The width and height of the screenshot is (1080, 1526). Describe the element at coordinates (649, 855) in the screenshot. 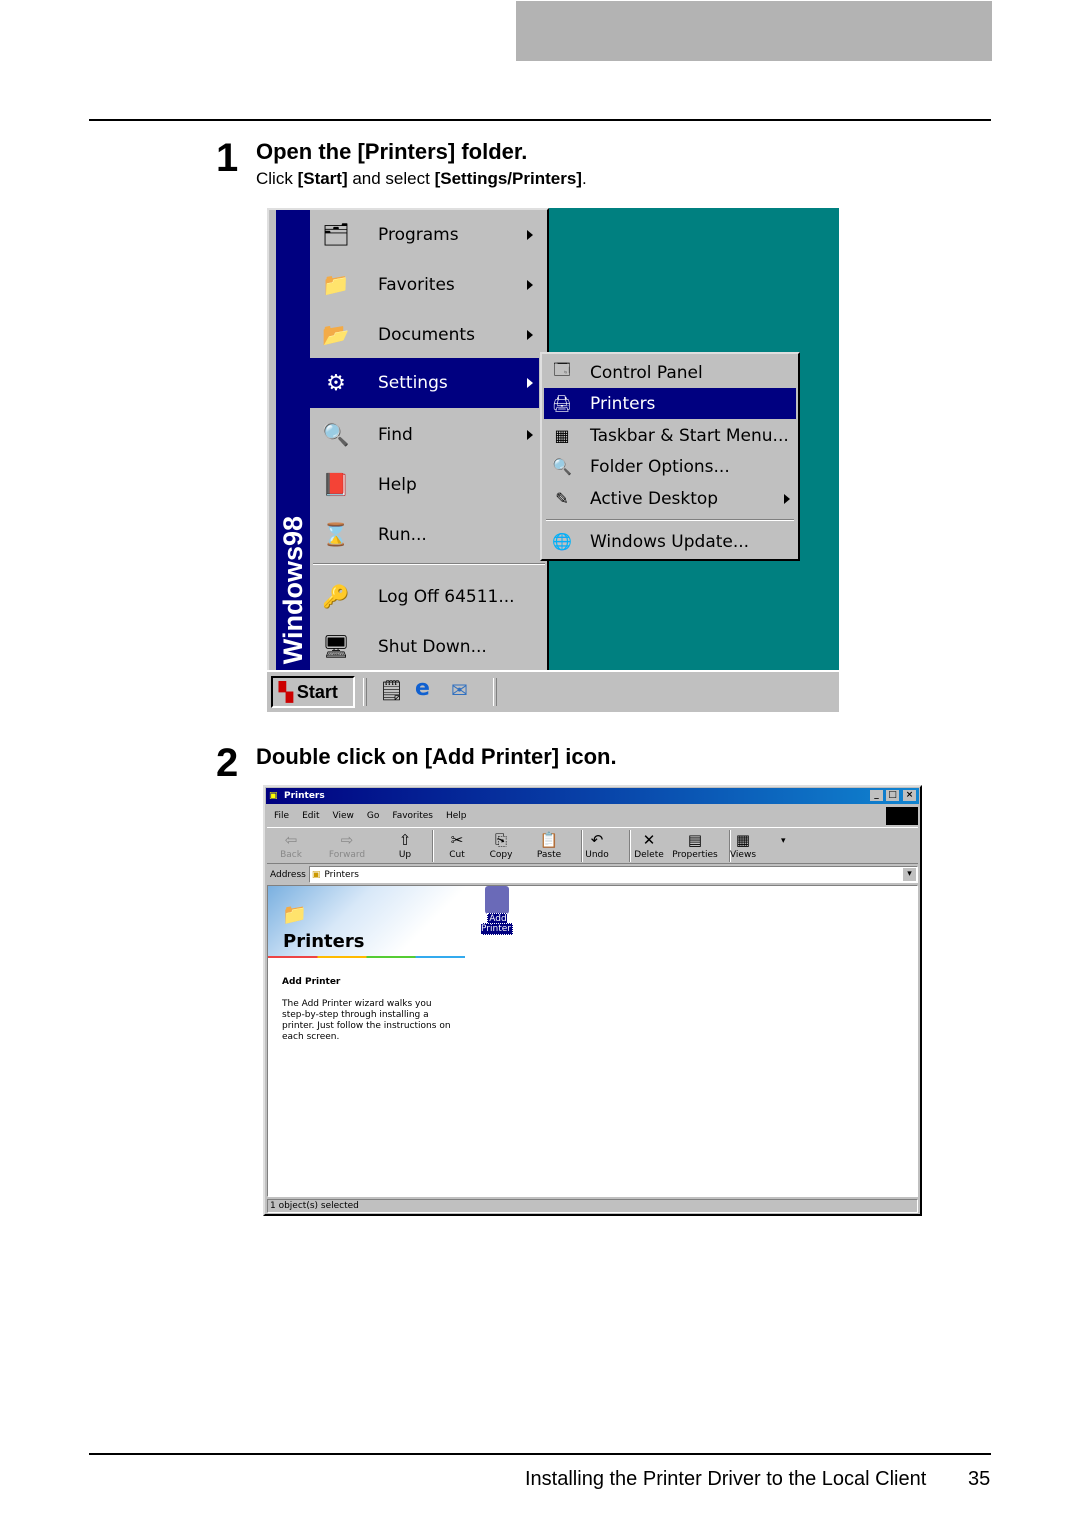

I see `toolbar-label: Delete` at that location.